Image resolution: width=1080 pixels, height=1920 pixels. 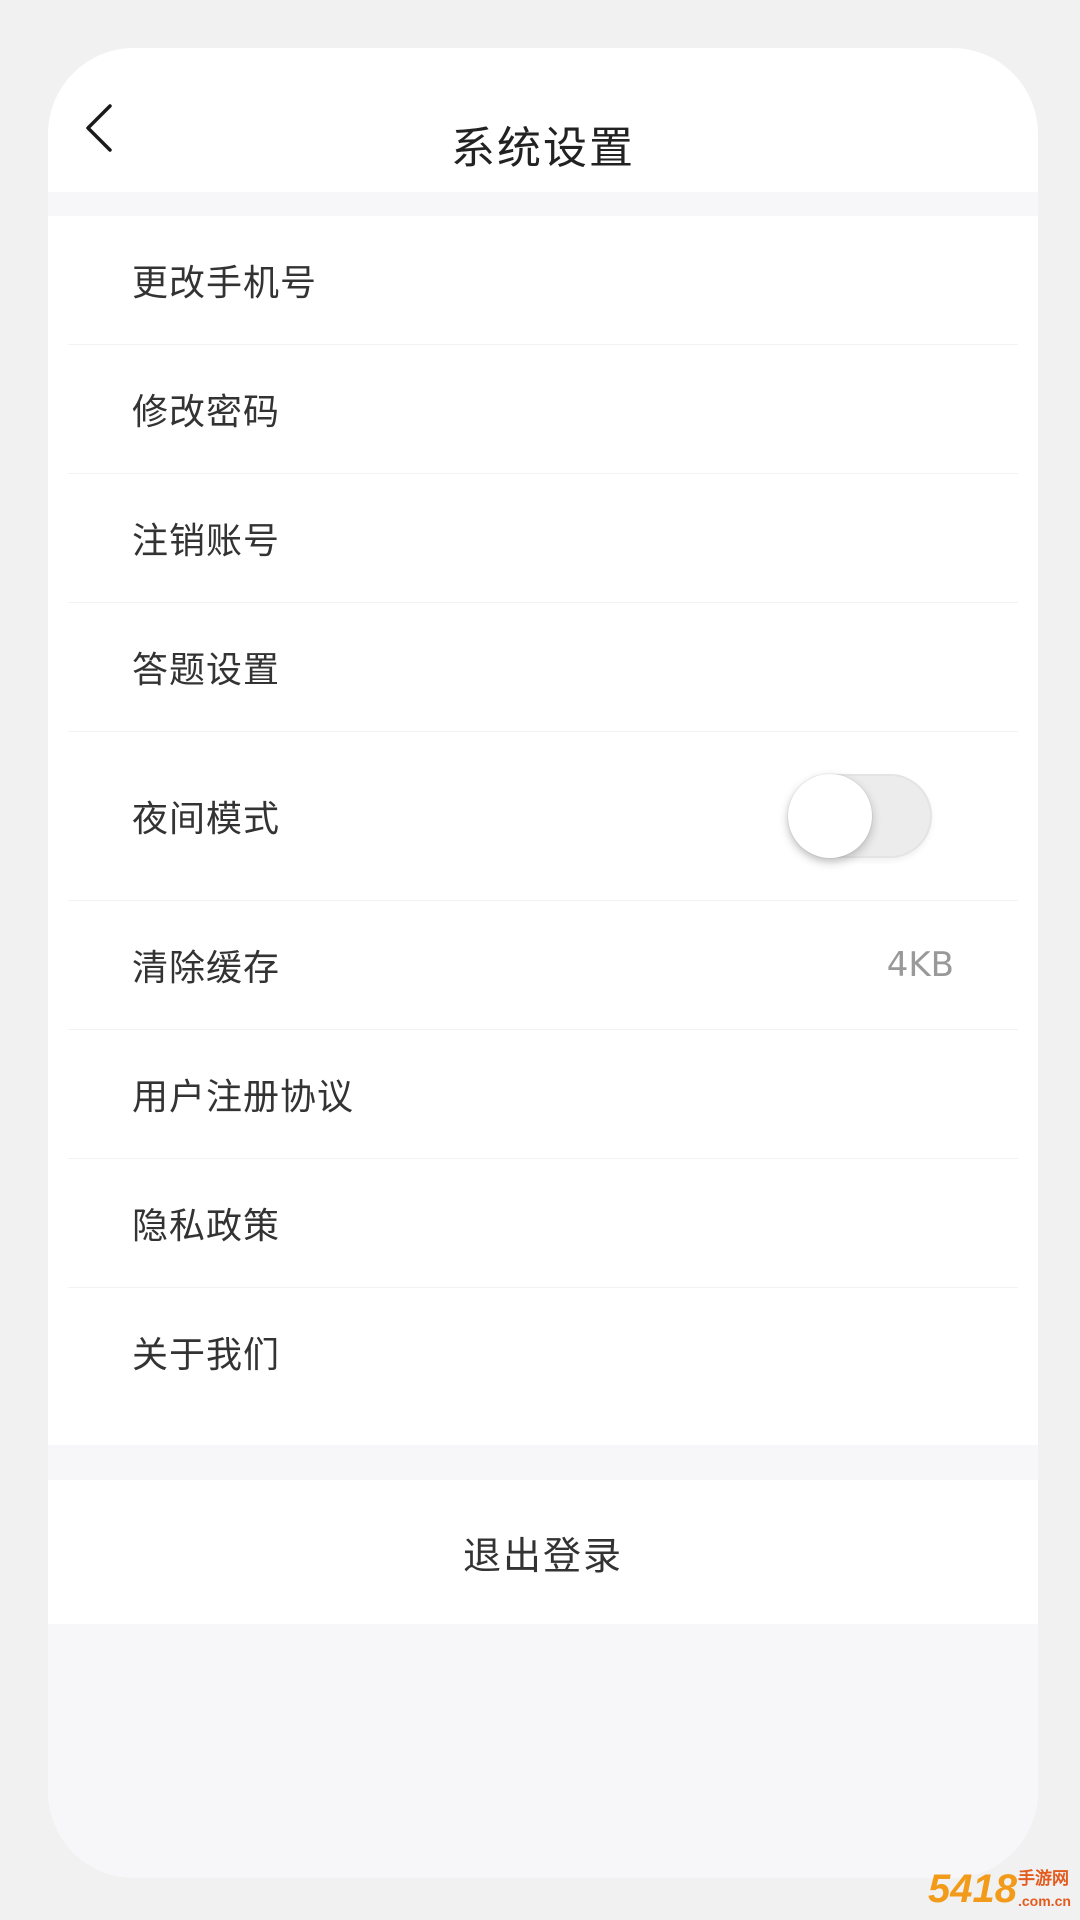 I want to click on menu-item-label: 答题设置, so click(x=206, y=670).